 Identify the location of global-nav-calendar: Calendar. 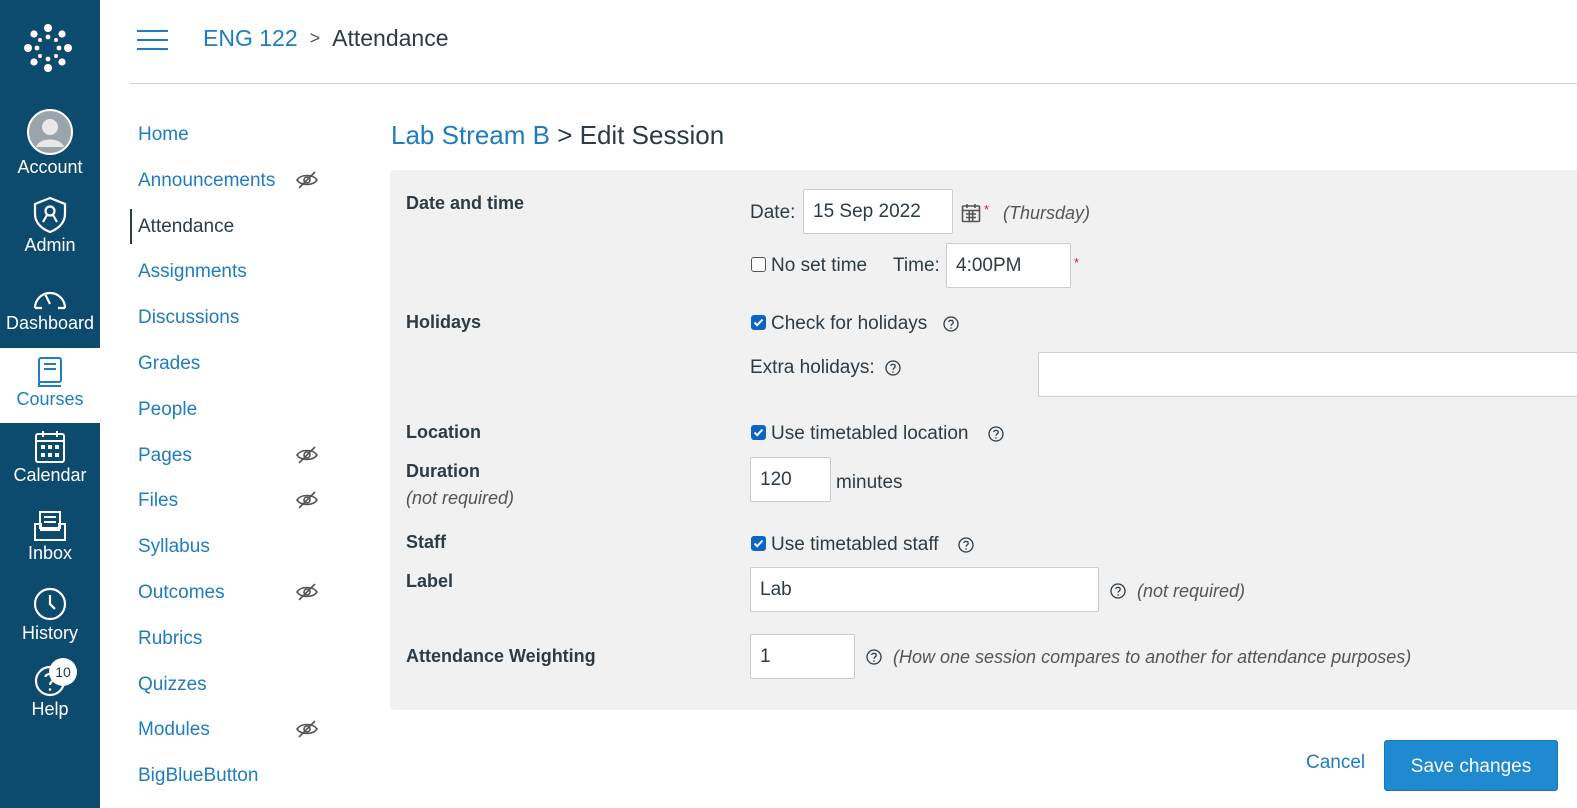
(50, 458).